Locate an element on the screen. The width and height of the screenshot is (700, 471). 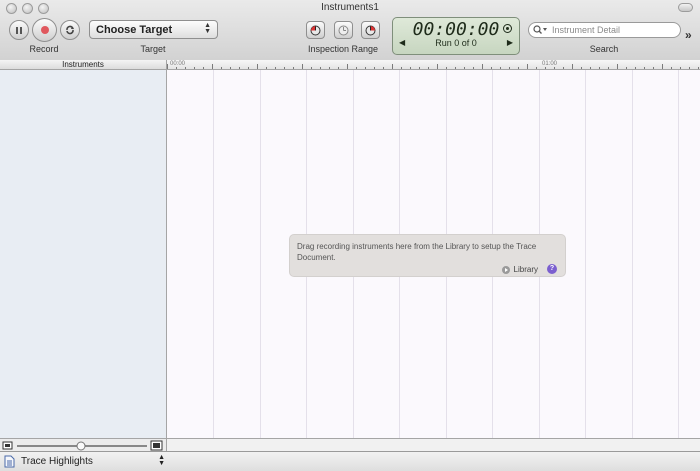
loop-button is located at coordinates (70, 30).